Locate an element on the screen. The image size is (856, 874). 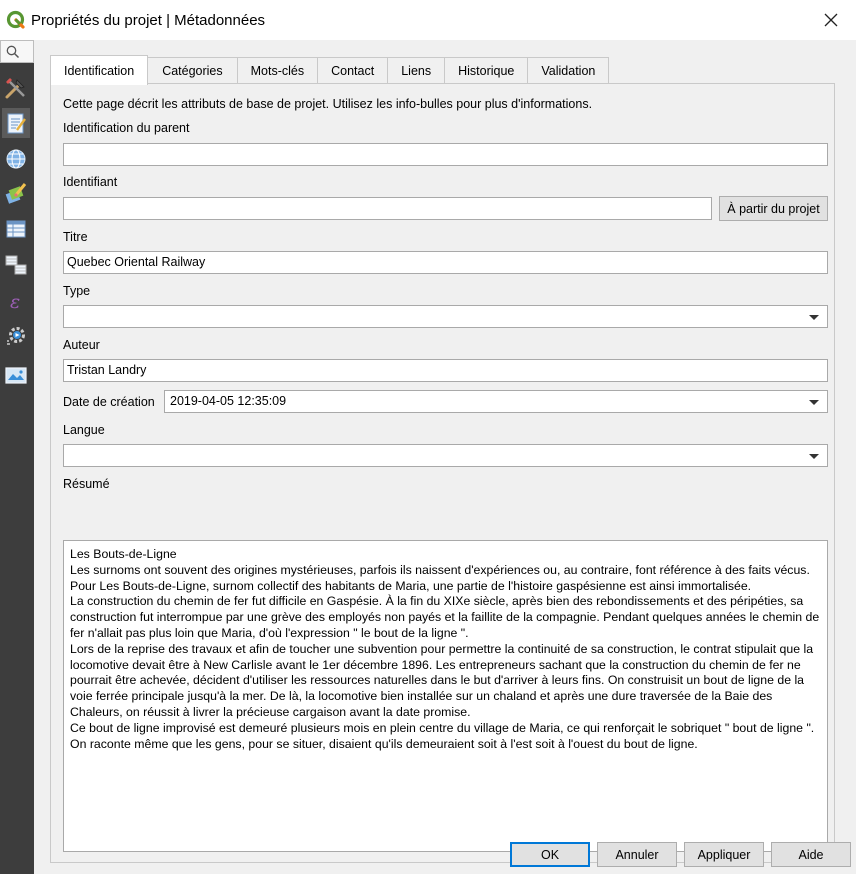
author-input: Tristan Landry is located at coordinates (445, 370).